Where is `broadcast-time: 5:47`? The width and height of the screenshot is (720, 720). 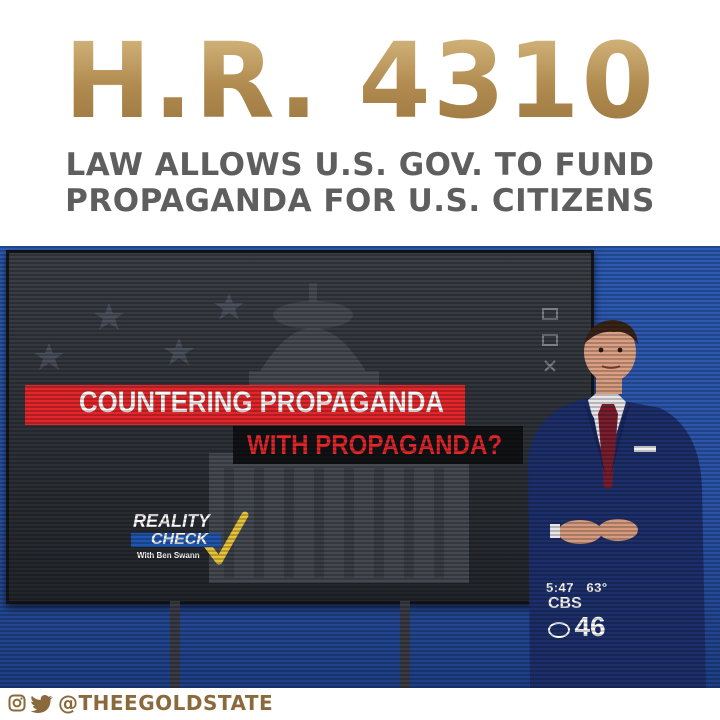
broadcast-time: 5:47 is located at coordinates (560, 587).